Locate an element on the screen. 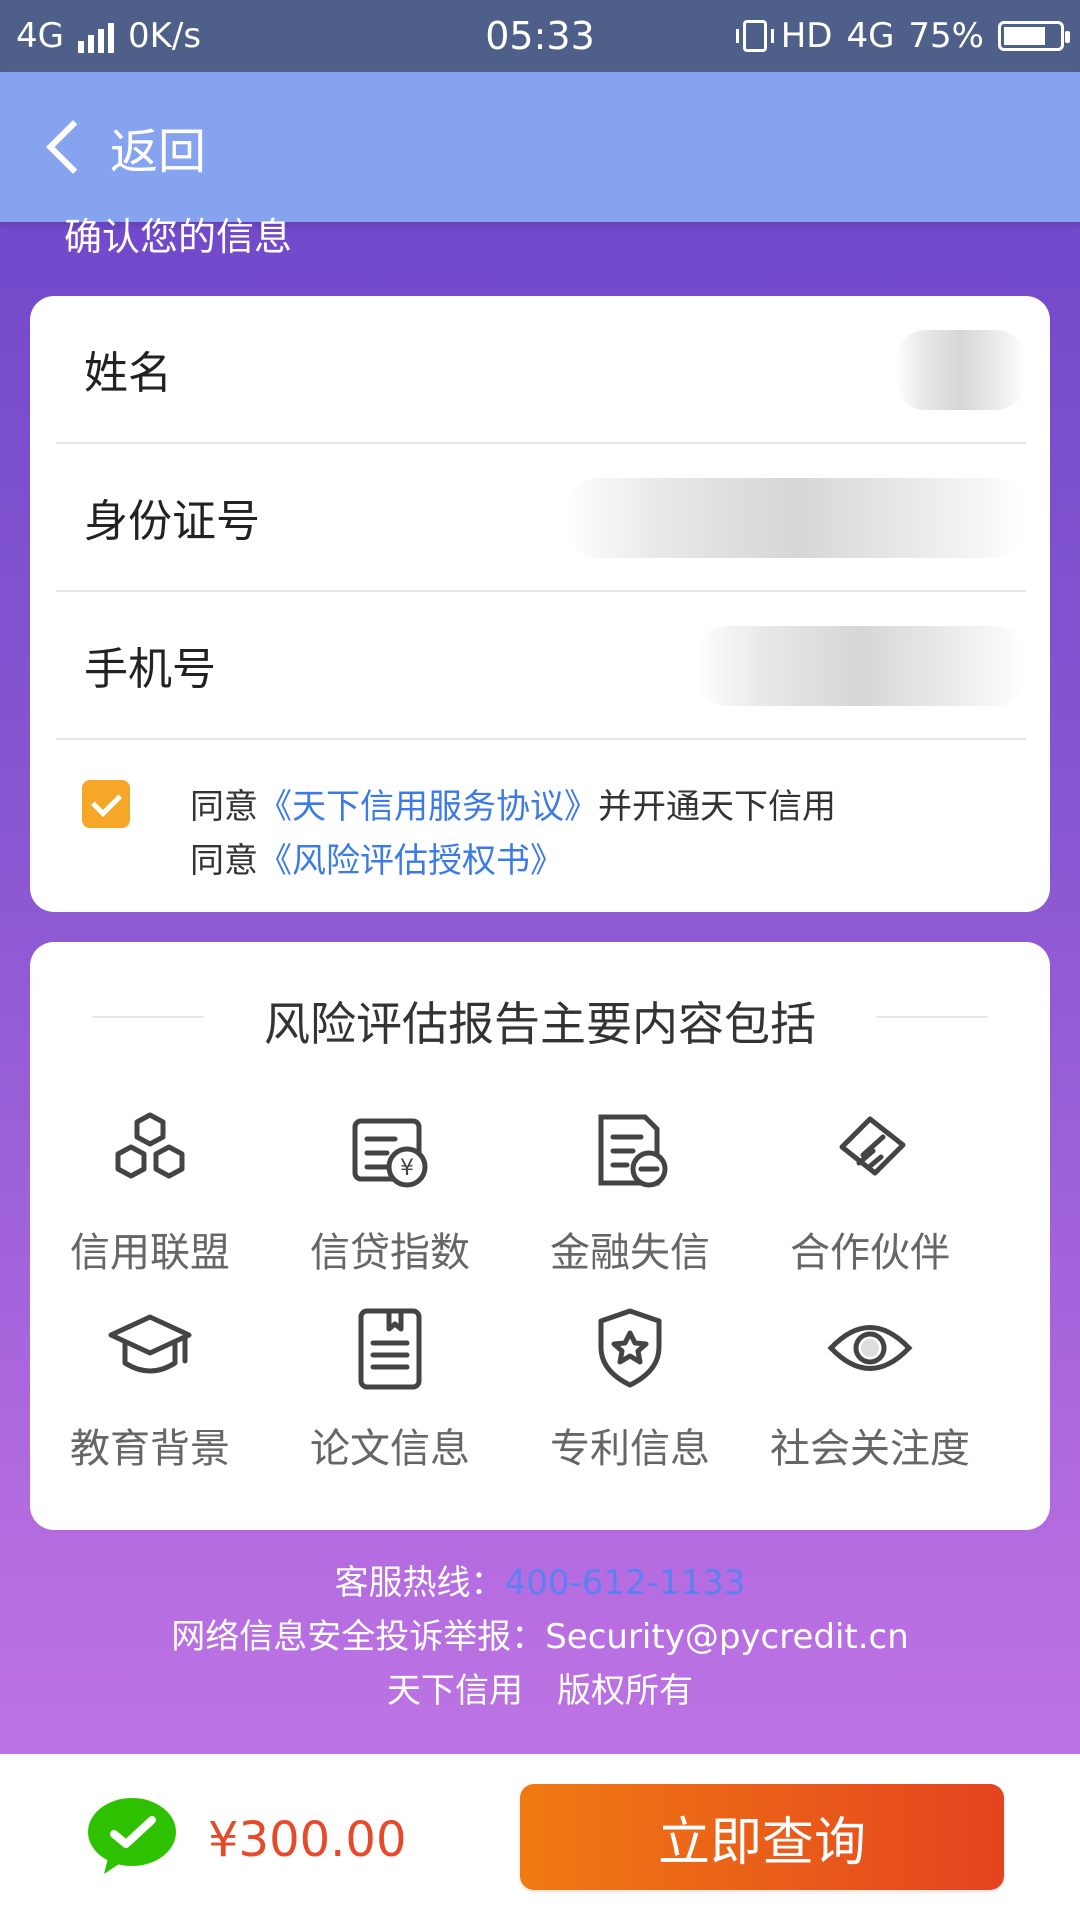 Image resolution: width=1080 pixels, height=1920 pixels. price: ¥300.00 is located at coordinates (307, 1840).